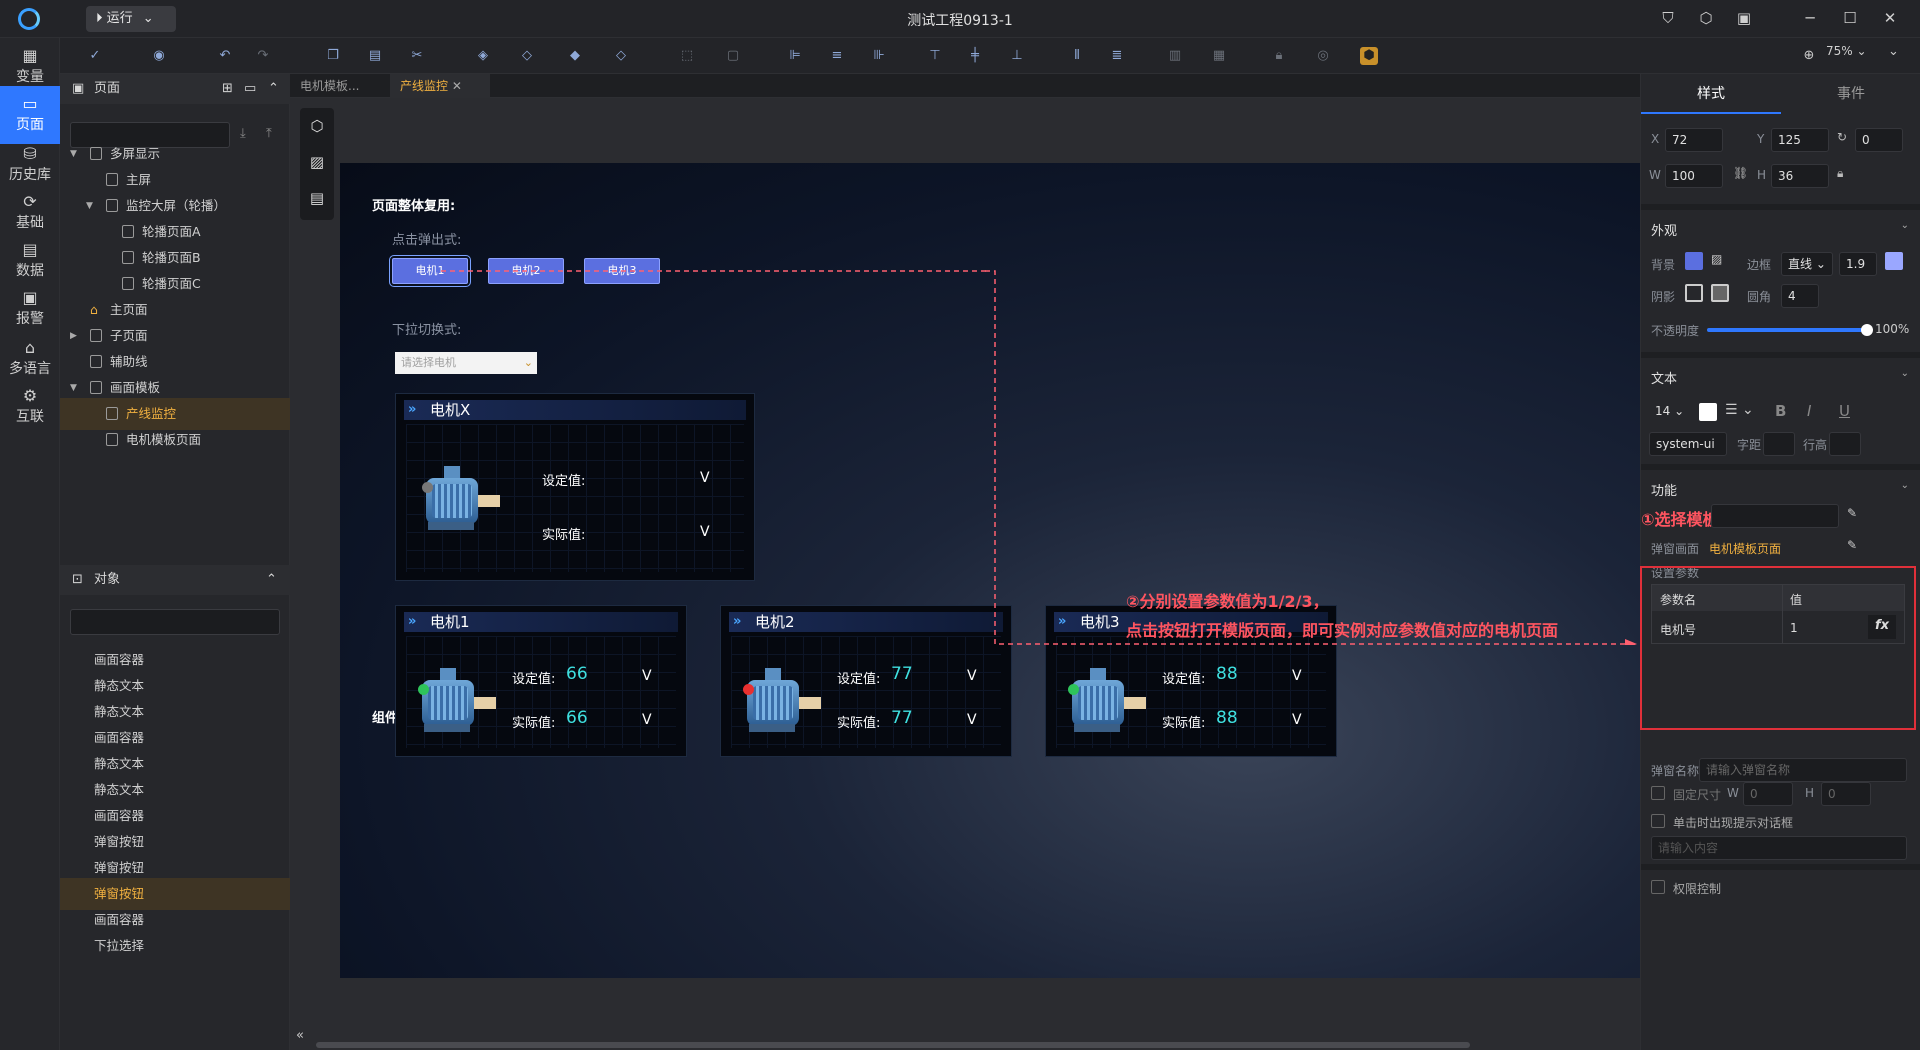 The image size is (1920, 1050). What do you see at coordinates (975, 56) in the screenshot?
I see `align-middle-icon: ╪` at bounding box center [975, 56].